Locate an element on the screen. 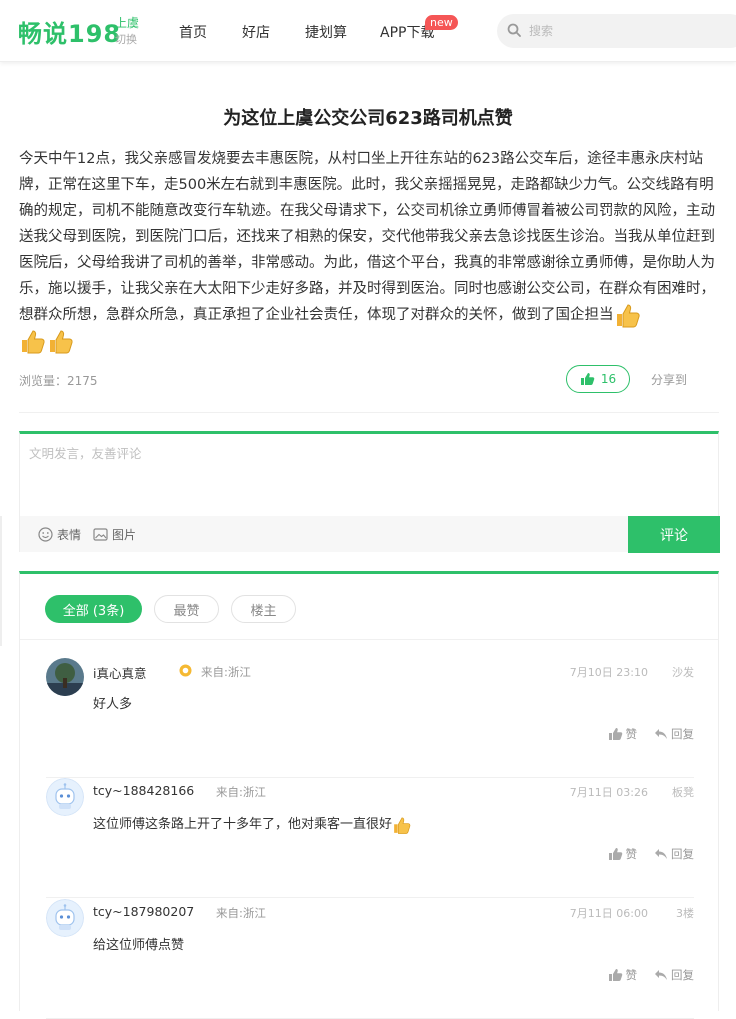 The height and width of the screenshot is (1019, 736). submit-comment-button: 评论 is located at coordinates (674, 534).